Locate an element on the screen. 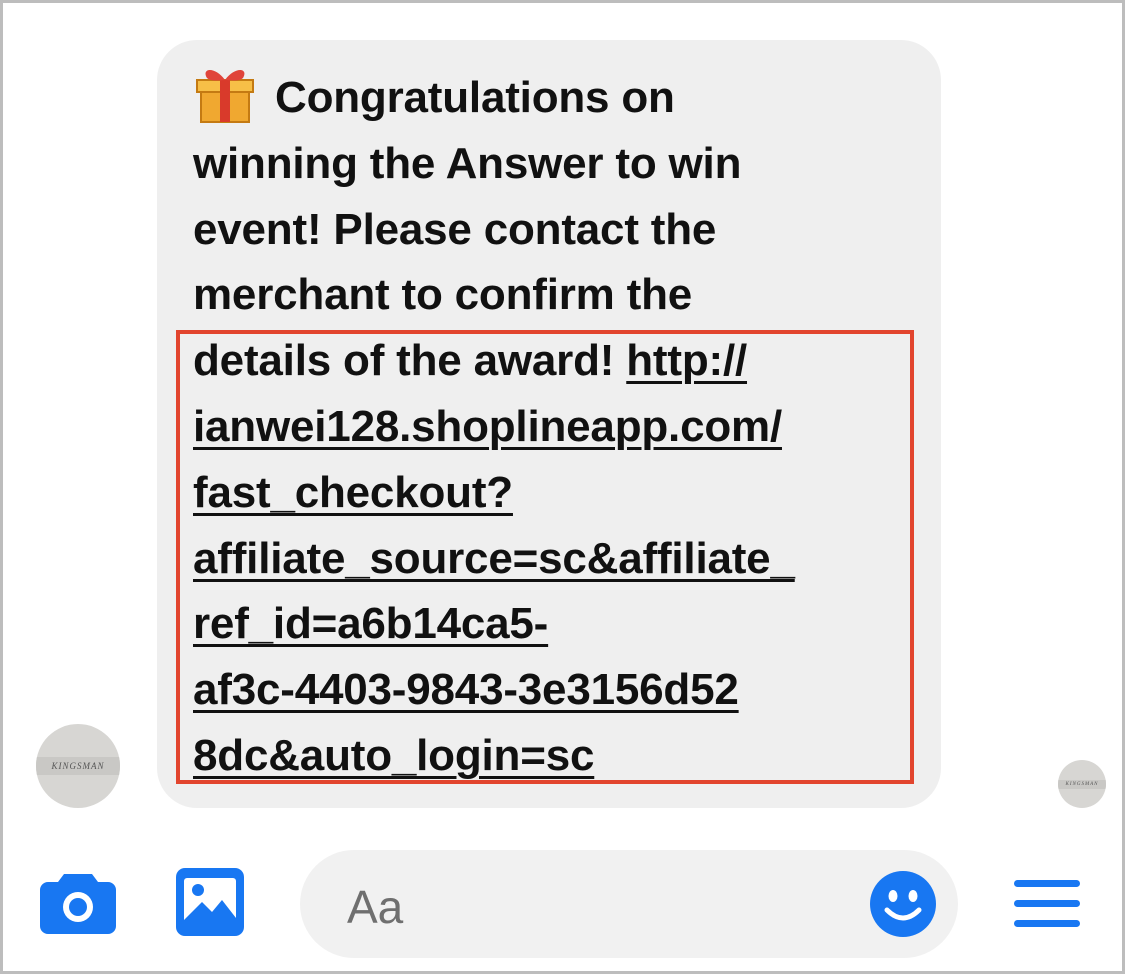 The width and height of the screenshot is (1125, 974). read-receipt-avatar-label: KINGSMAN is located at coordinates (1082, 784).